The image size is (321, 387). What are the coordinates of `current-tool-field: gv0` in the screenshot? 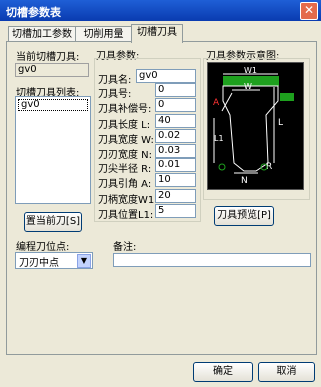 It's located at (52, 70).